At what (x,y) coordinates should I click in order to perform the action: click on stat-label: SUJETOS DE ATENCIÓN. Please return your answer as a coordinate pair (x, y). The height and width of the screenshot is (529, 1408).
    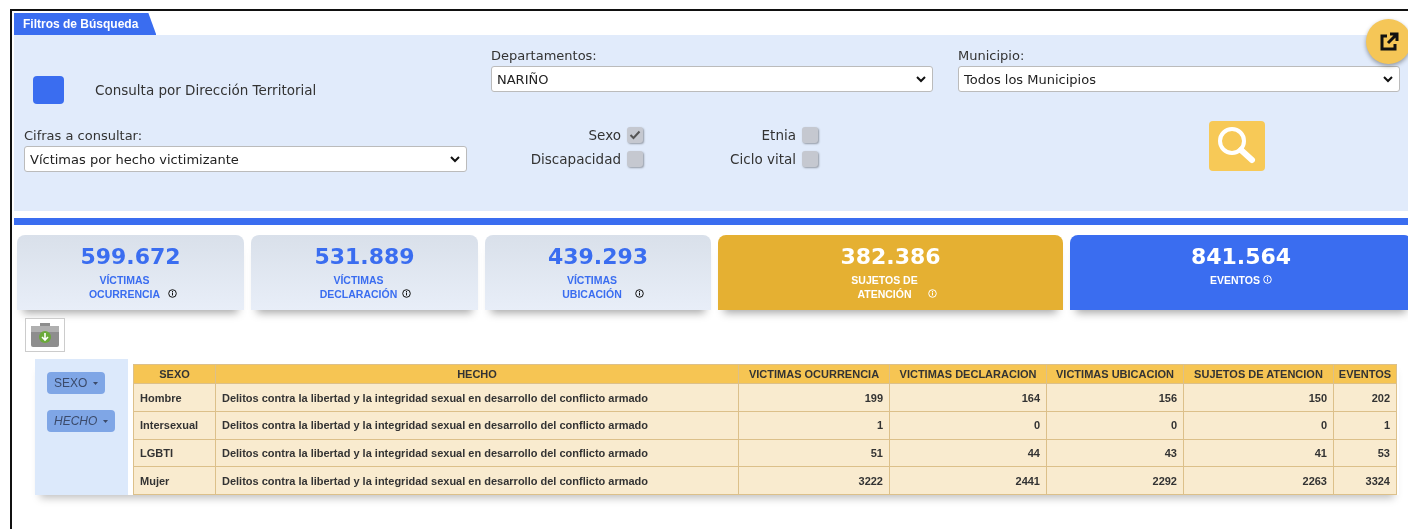
    Looking at the image, I should click on (884, 287).